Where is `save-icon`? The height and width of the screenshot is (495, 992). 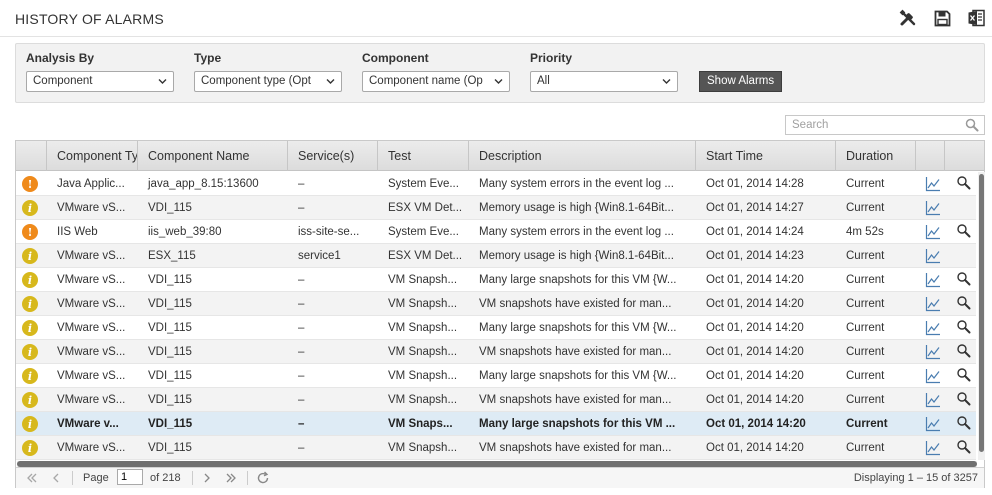 save-icon is located at coordinates (942, 18).